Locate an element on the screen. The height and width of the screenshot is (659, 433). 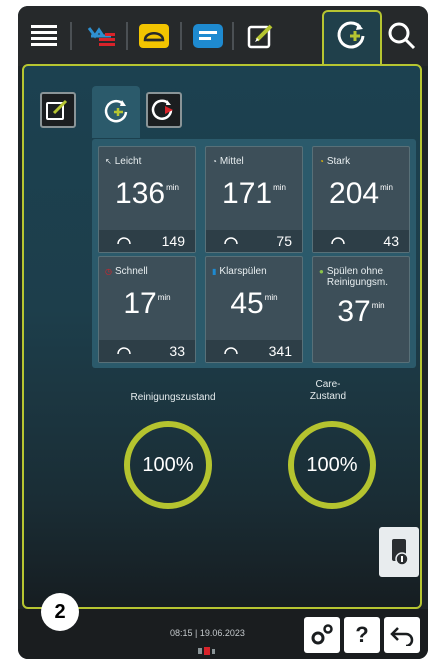
step-badge: 2 is located at coordinates (60, 612).